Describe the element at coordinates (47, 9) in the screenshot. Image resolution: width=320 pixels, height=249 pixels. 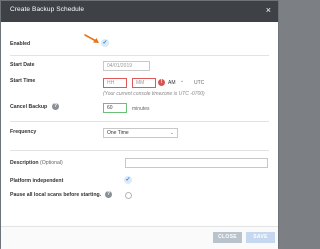
I see `dialog-title: Create Backup Schedule` at that location.